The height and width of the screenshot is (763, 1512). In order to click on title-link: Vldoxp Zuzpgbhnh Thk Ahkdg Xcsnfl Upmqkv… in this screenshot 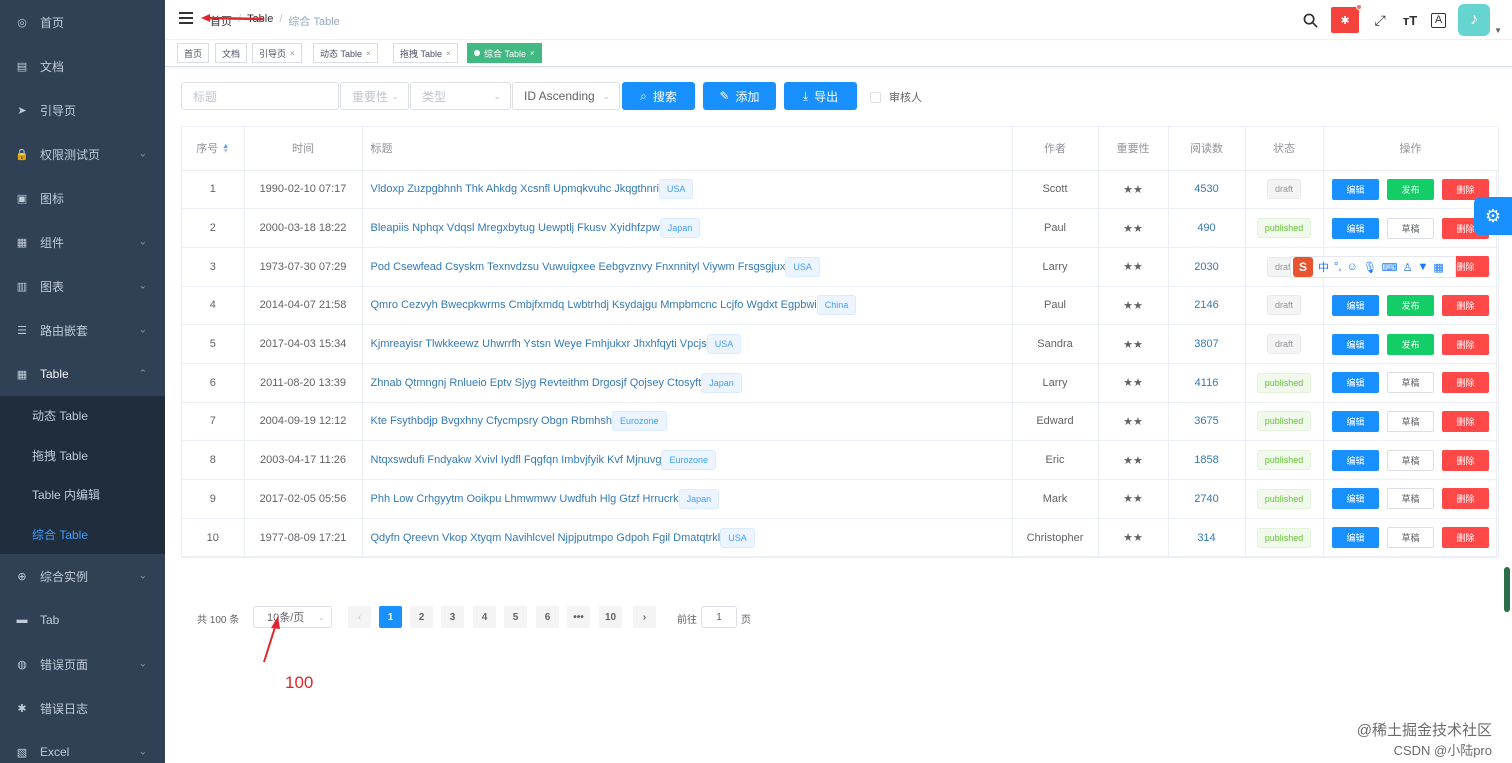, I will do `click(515, 189)`.